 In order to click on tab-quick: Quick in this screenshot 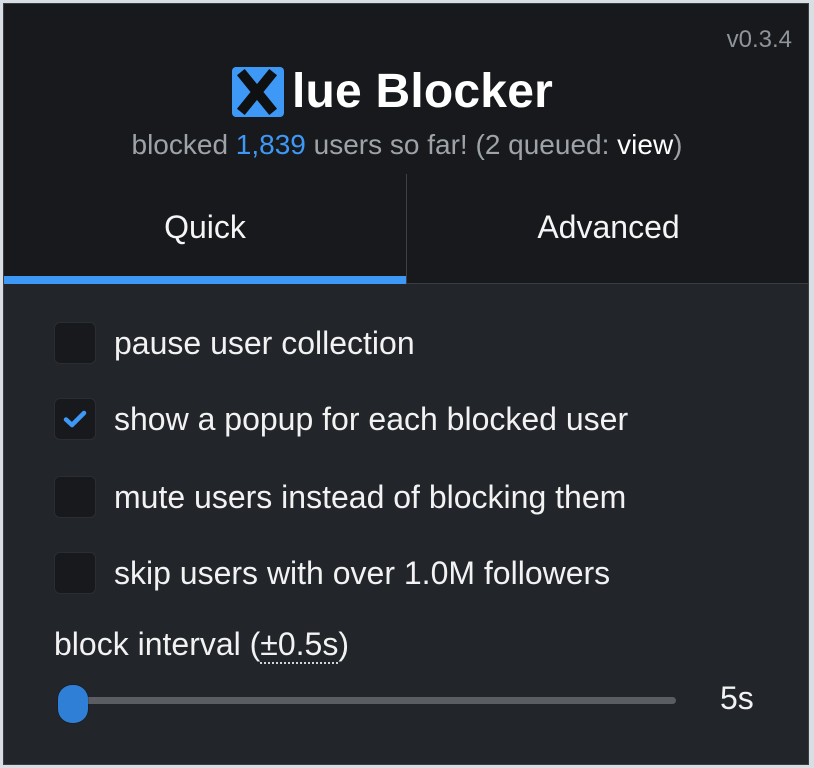, I will do `click(205, 229)`.